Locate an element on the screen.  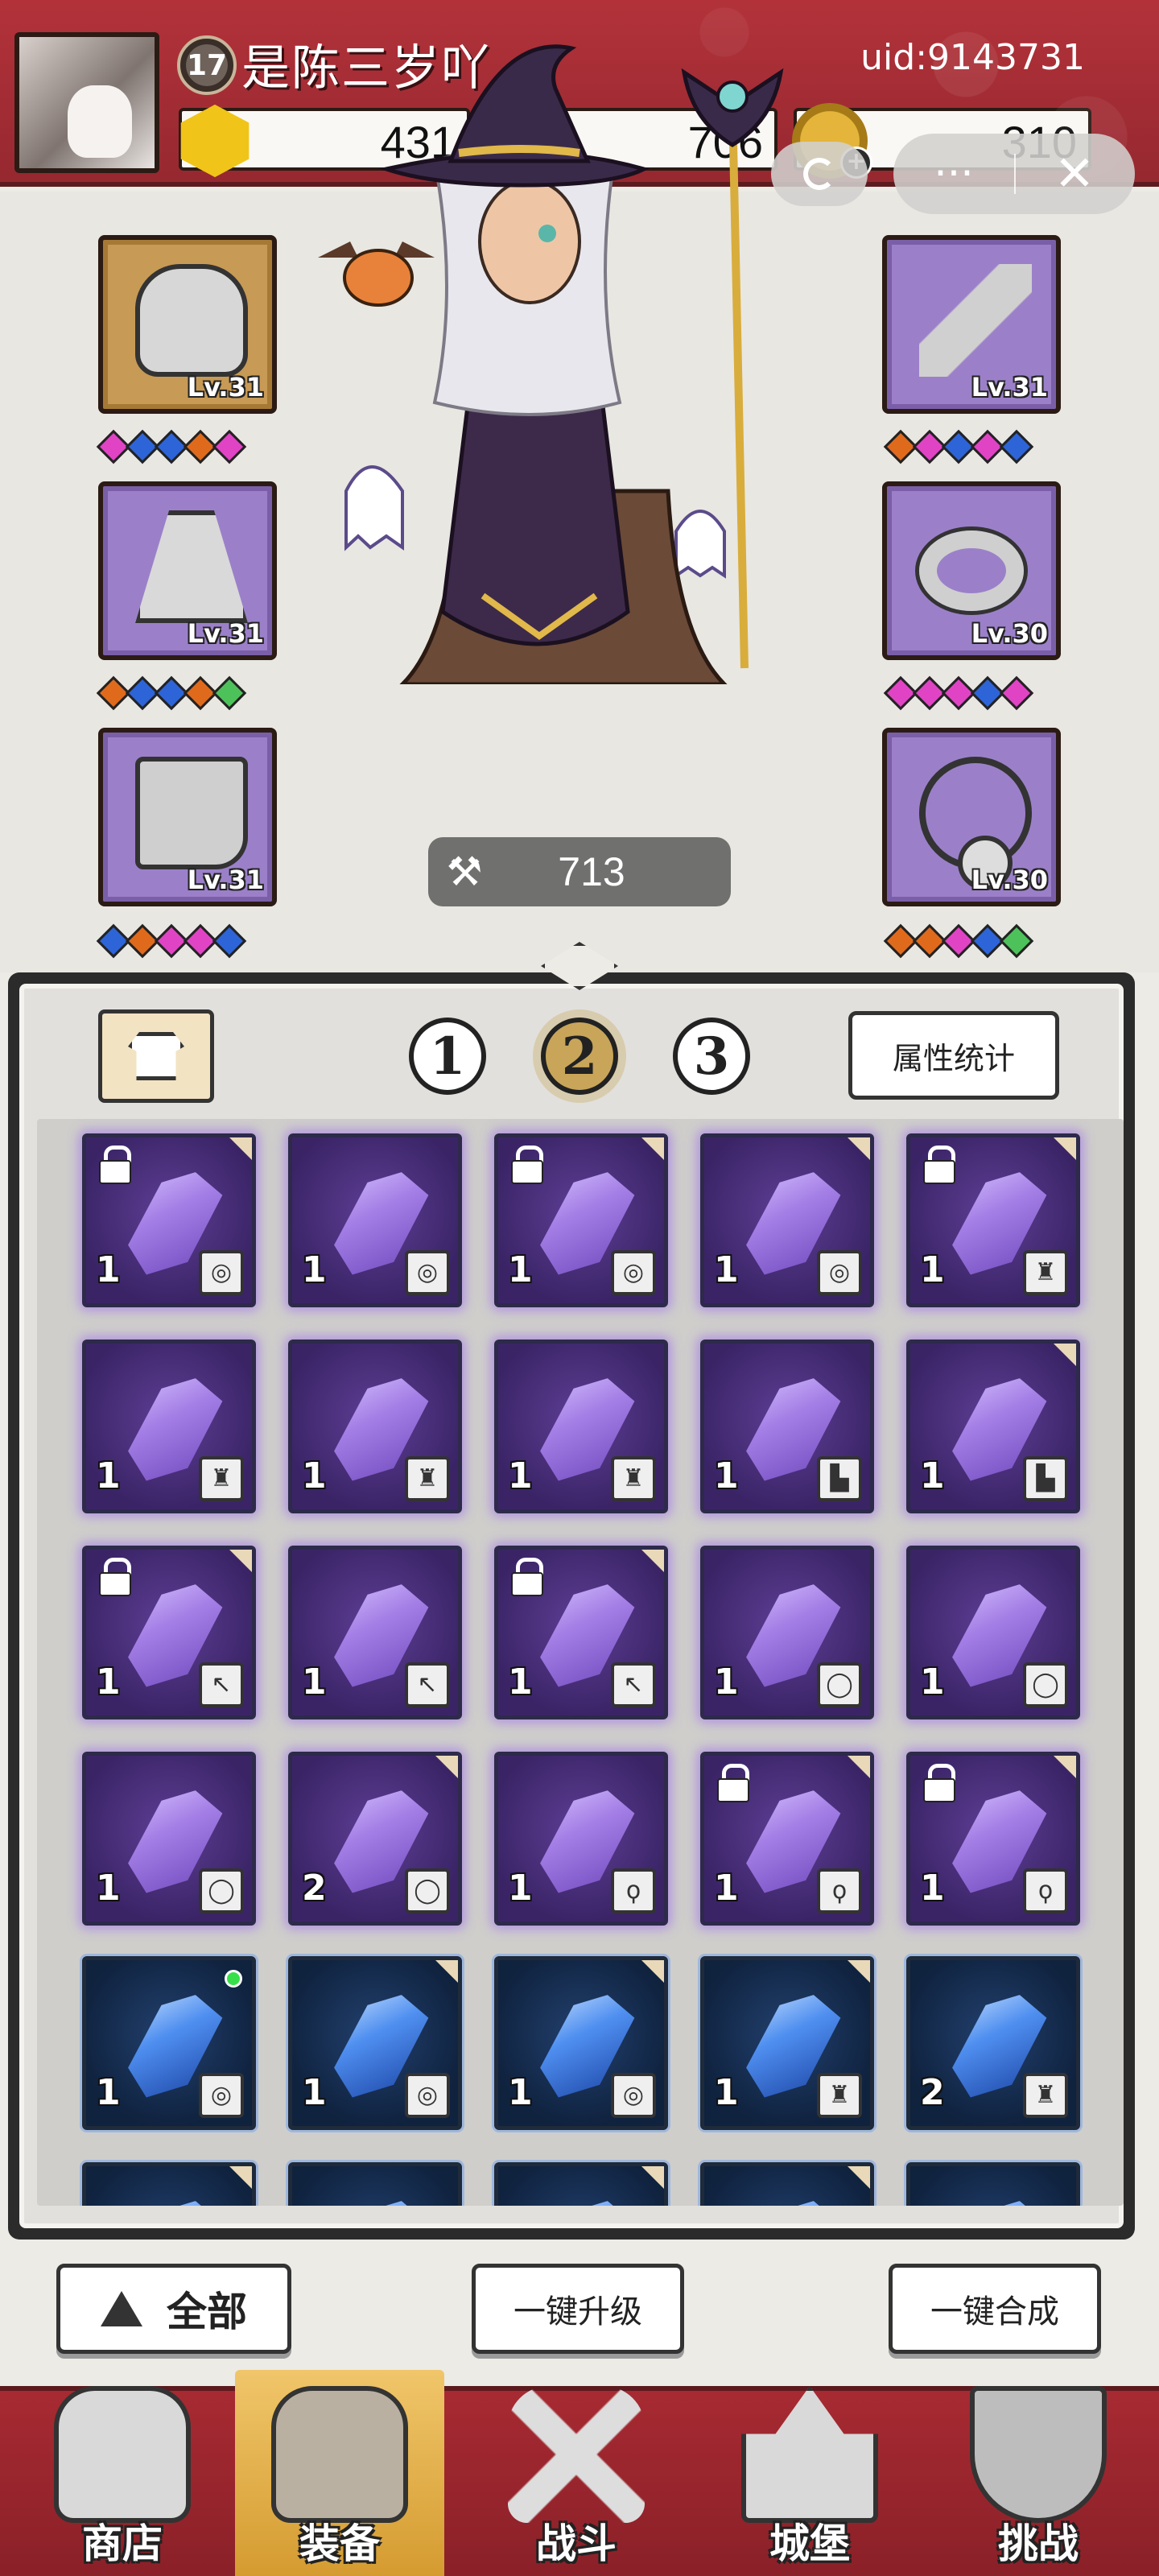
equip-level: Lv.30 is located at coordinates (1009, 633).